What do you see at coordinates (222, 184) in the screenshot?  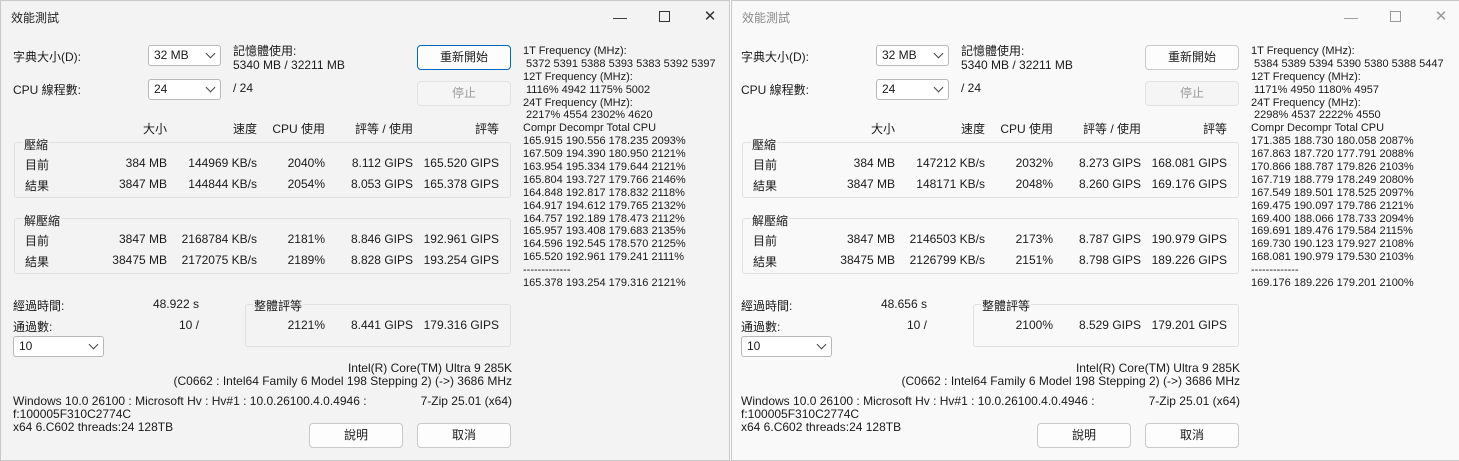 I see `compress-result-speed: 144844 KB/s` at bounding box center [222, 184].